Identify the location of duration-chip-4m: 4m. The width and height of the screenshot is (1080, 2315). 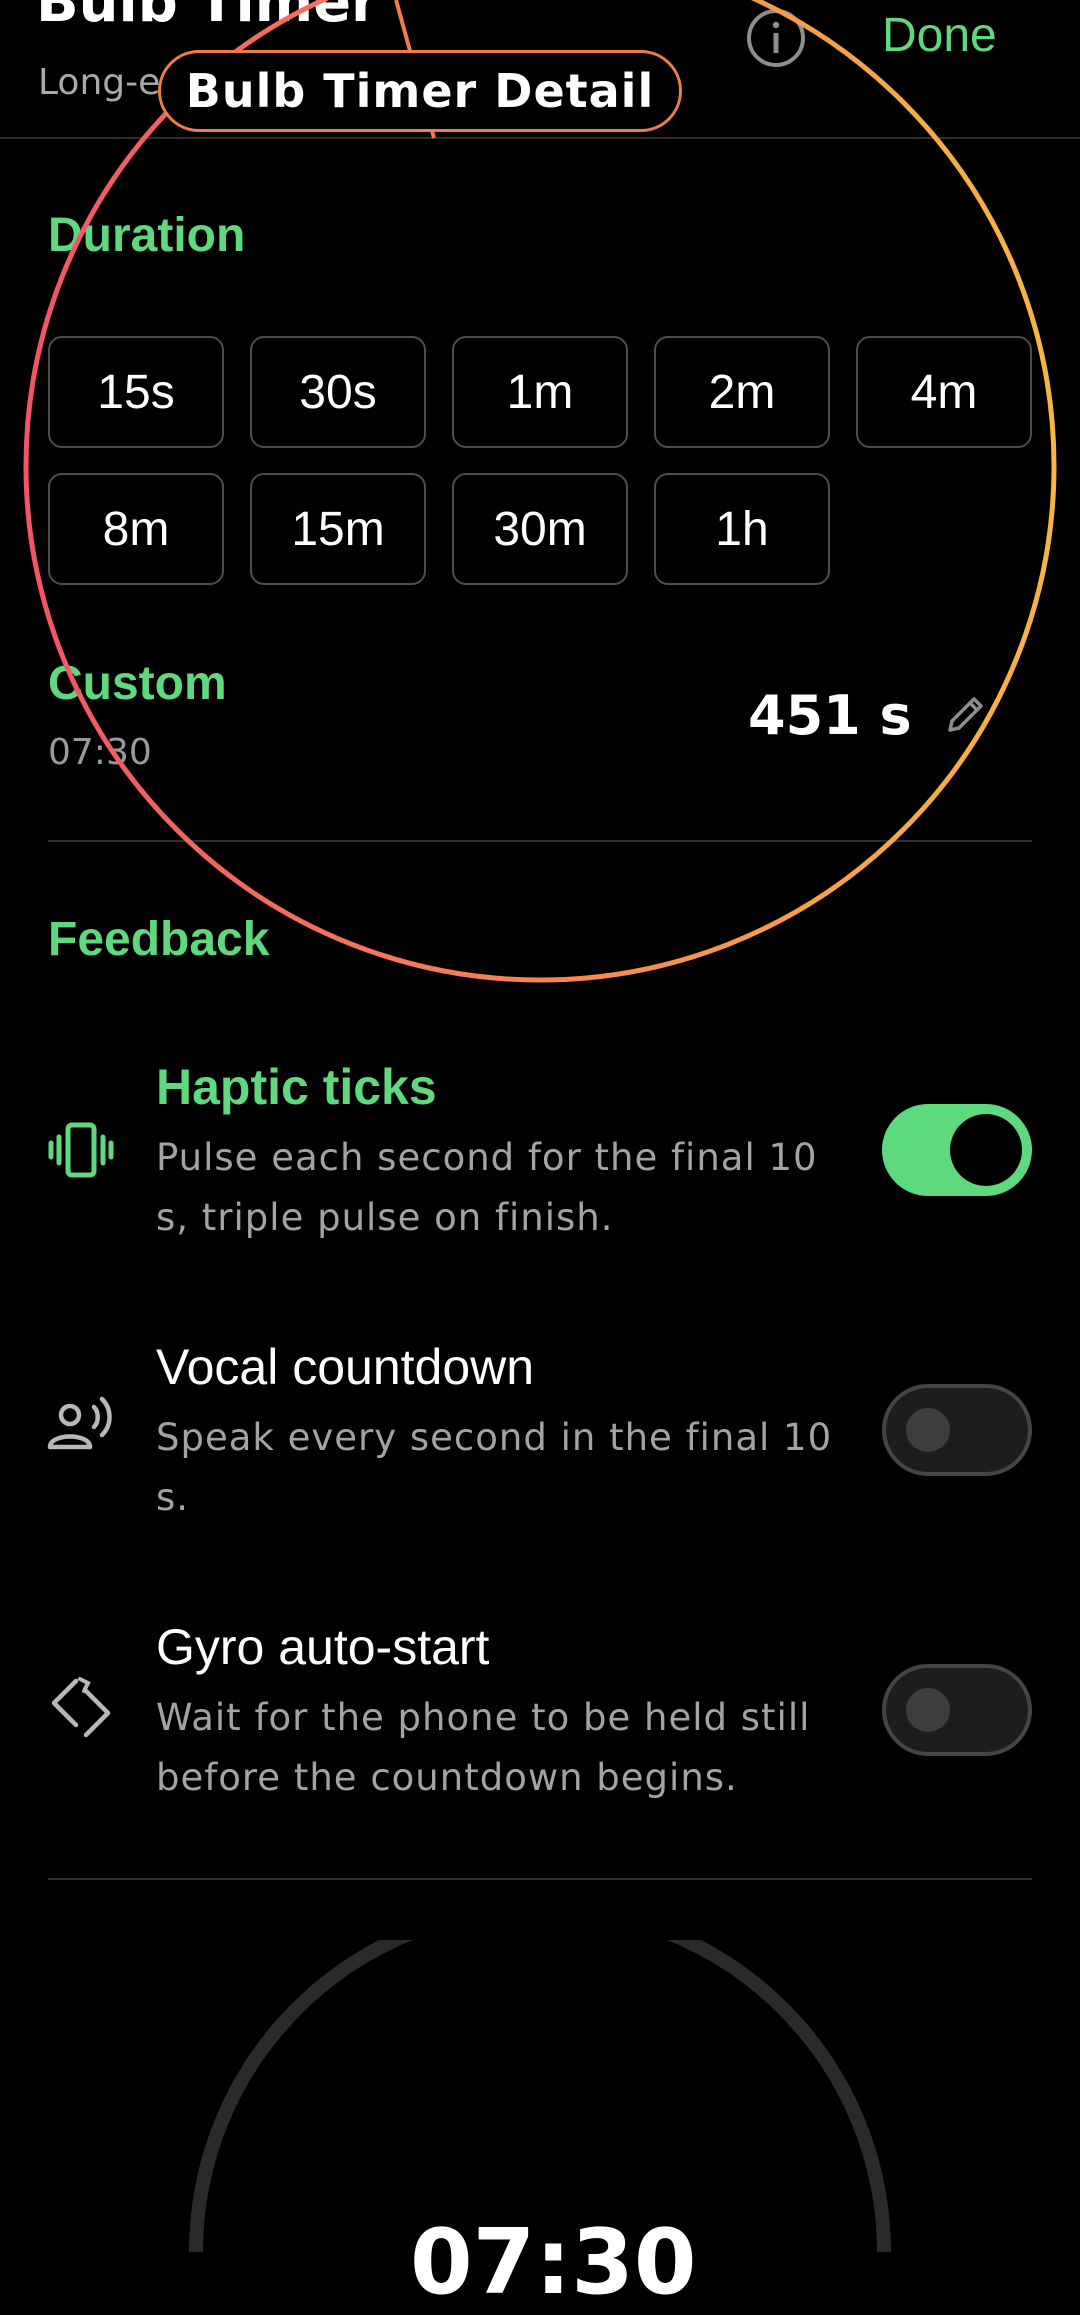
(944, 392).